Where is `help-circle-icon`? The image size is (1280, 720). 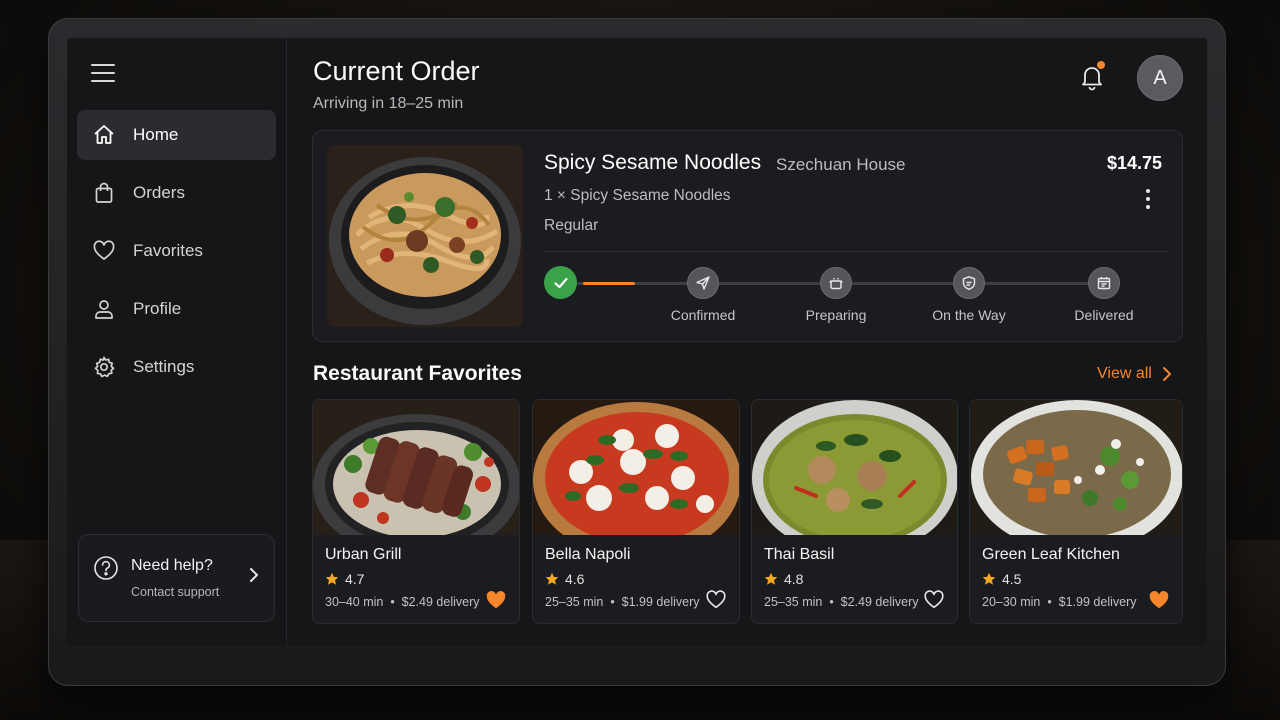 help-circle-icon is located at coordinates (106, 570).